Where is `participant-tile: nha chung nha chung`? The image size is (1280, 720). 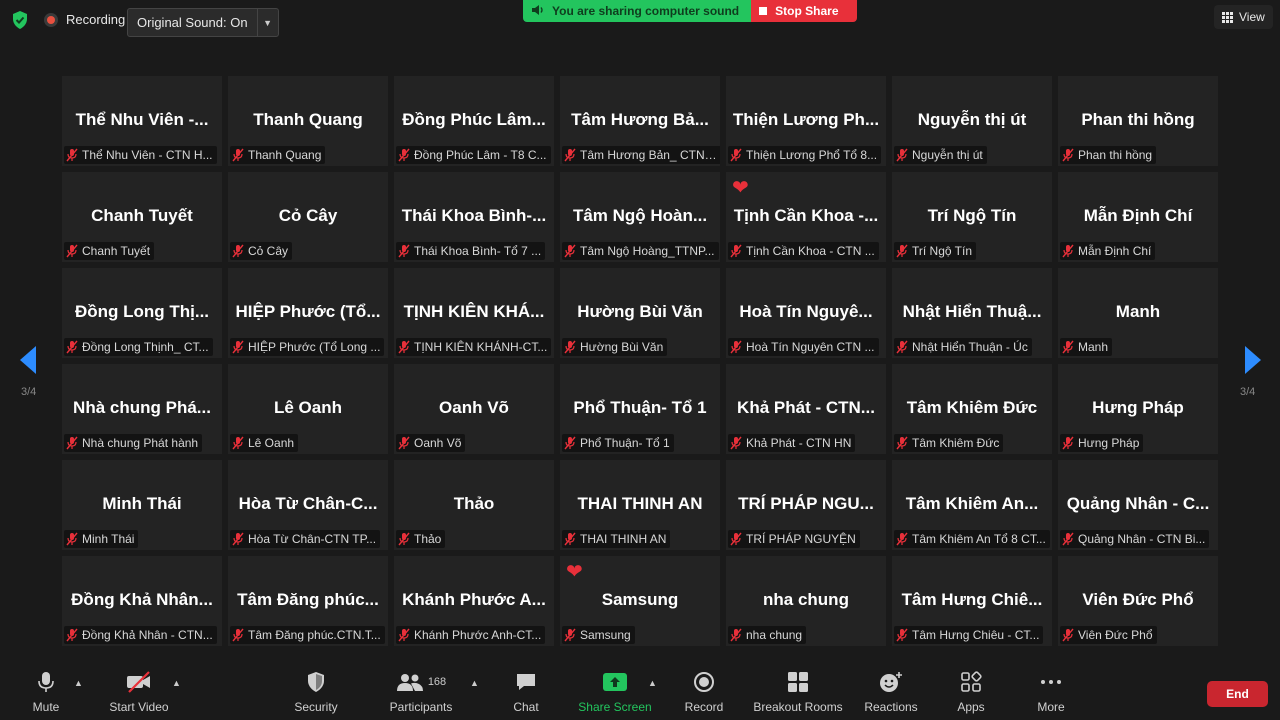 participant-tile: nha chung nha chung is located at coordinates (806, 601).